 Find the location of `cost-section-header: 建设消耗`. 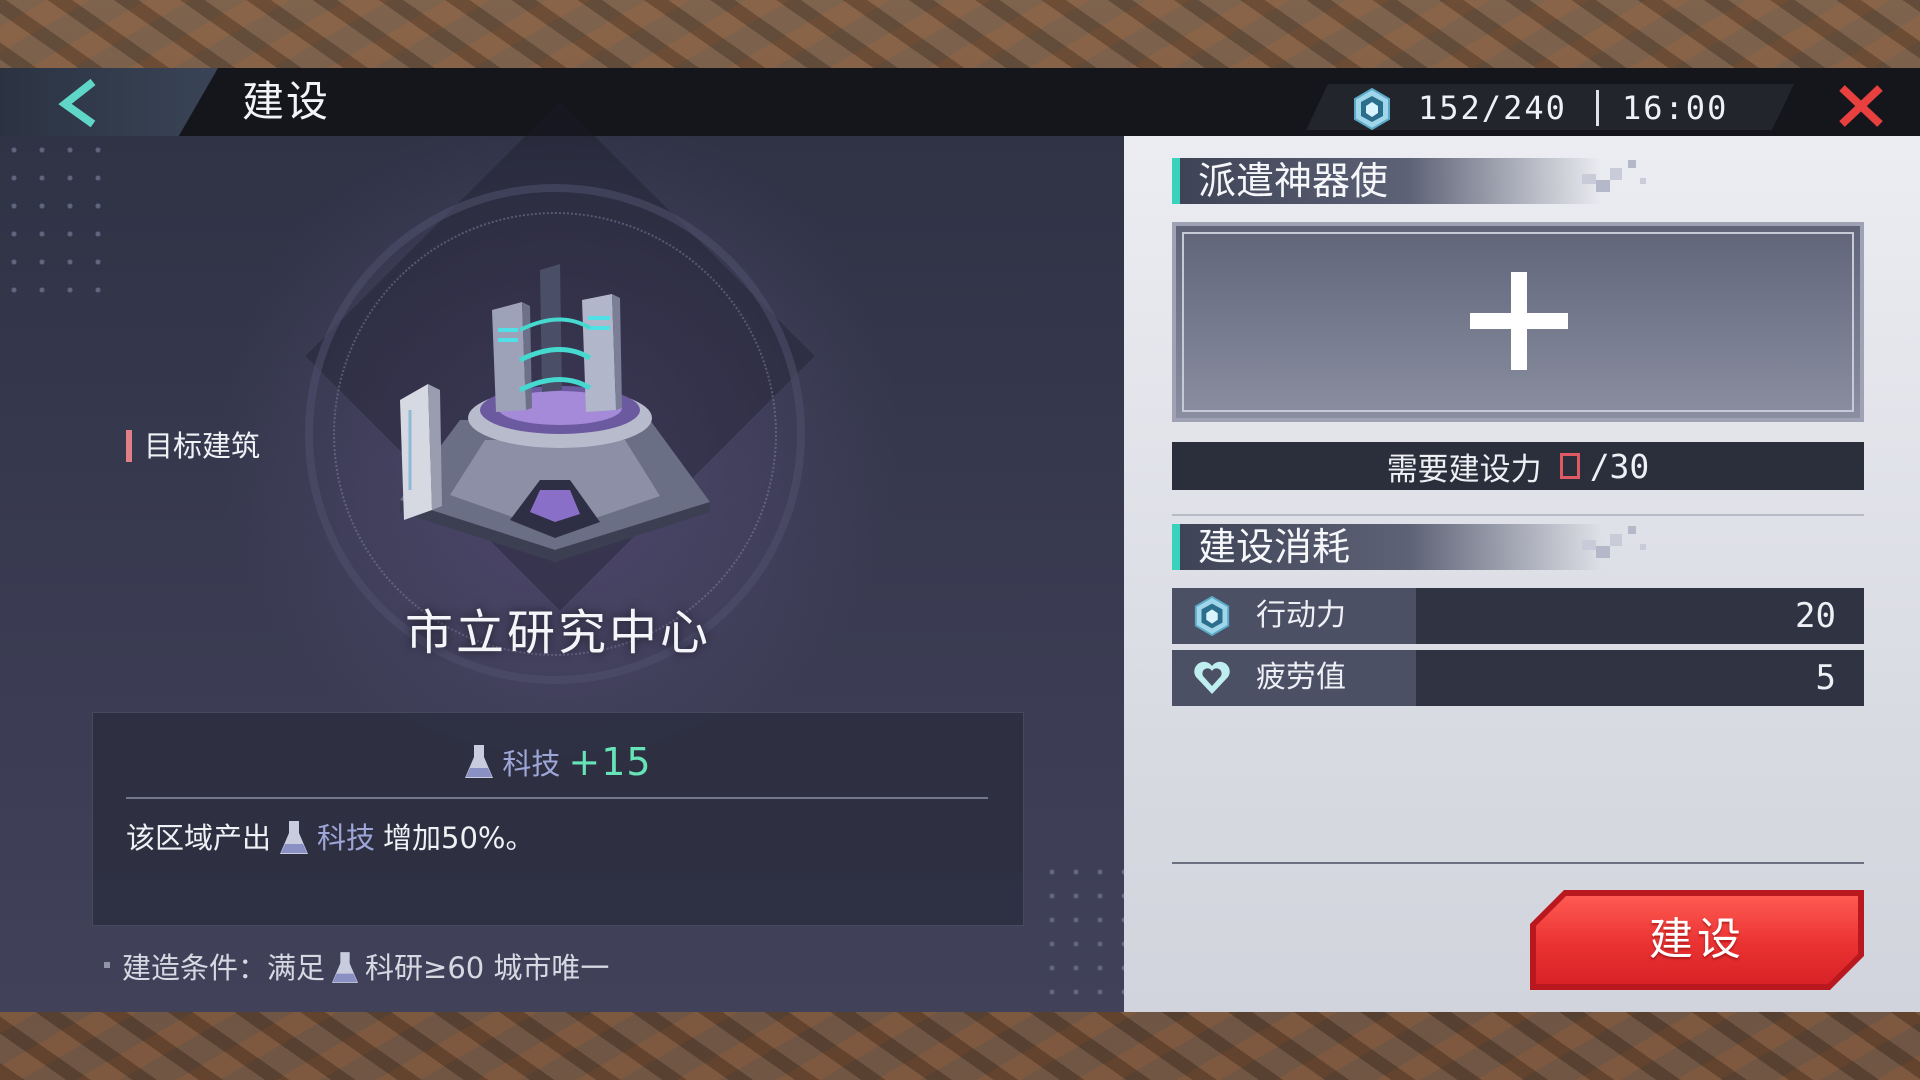

cost-section-header: 建设消耗 is located at coordinates (1409, 547).